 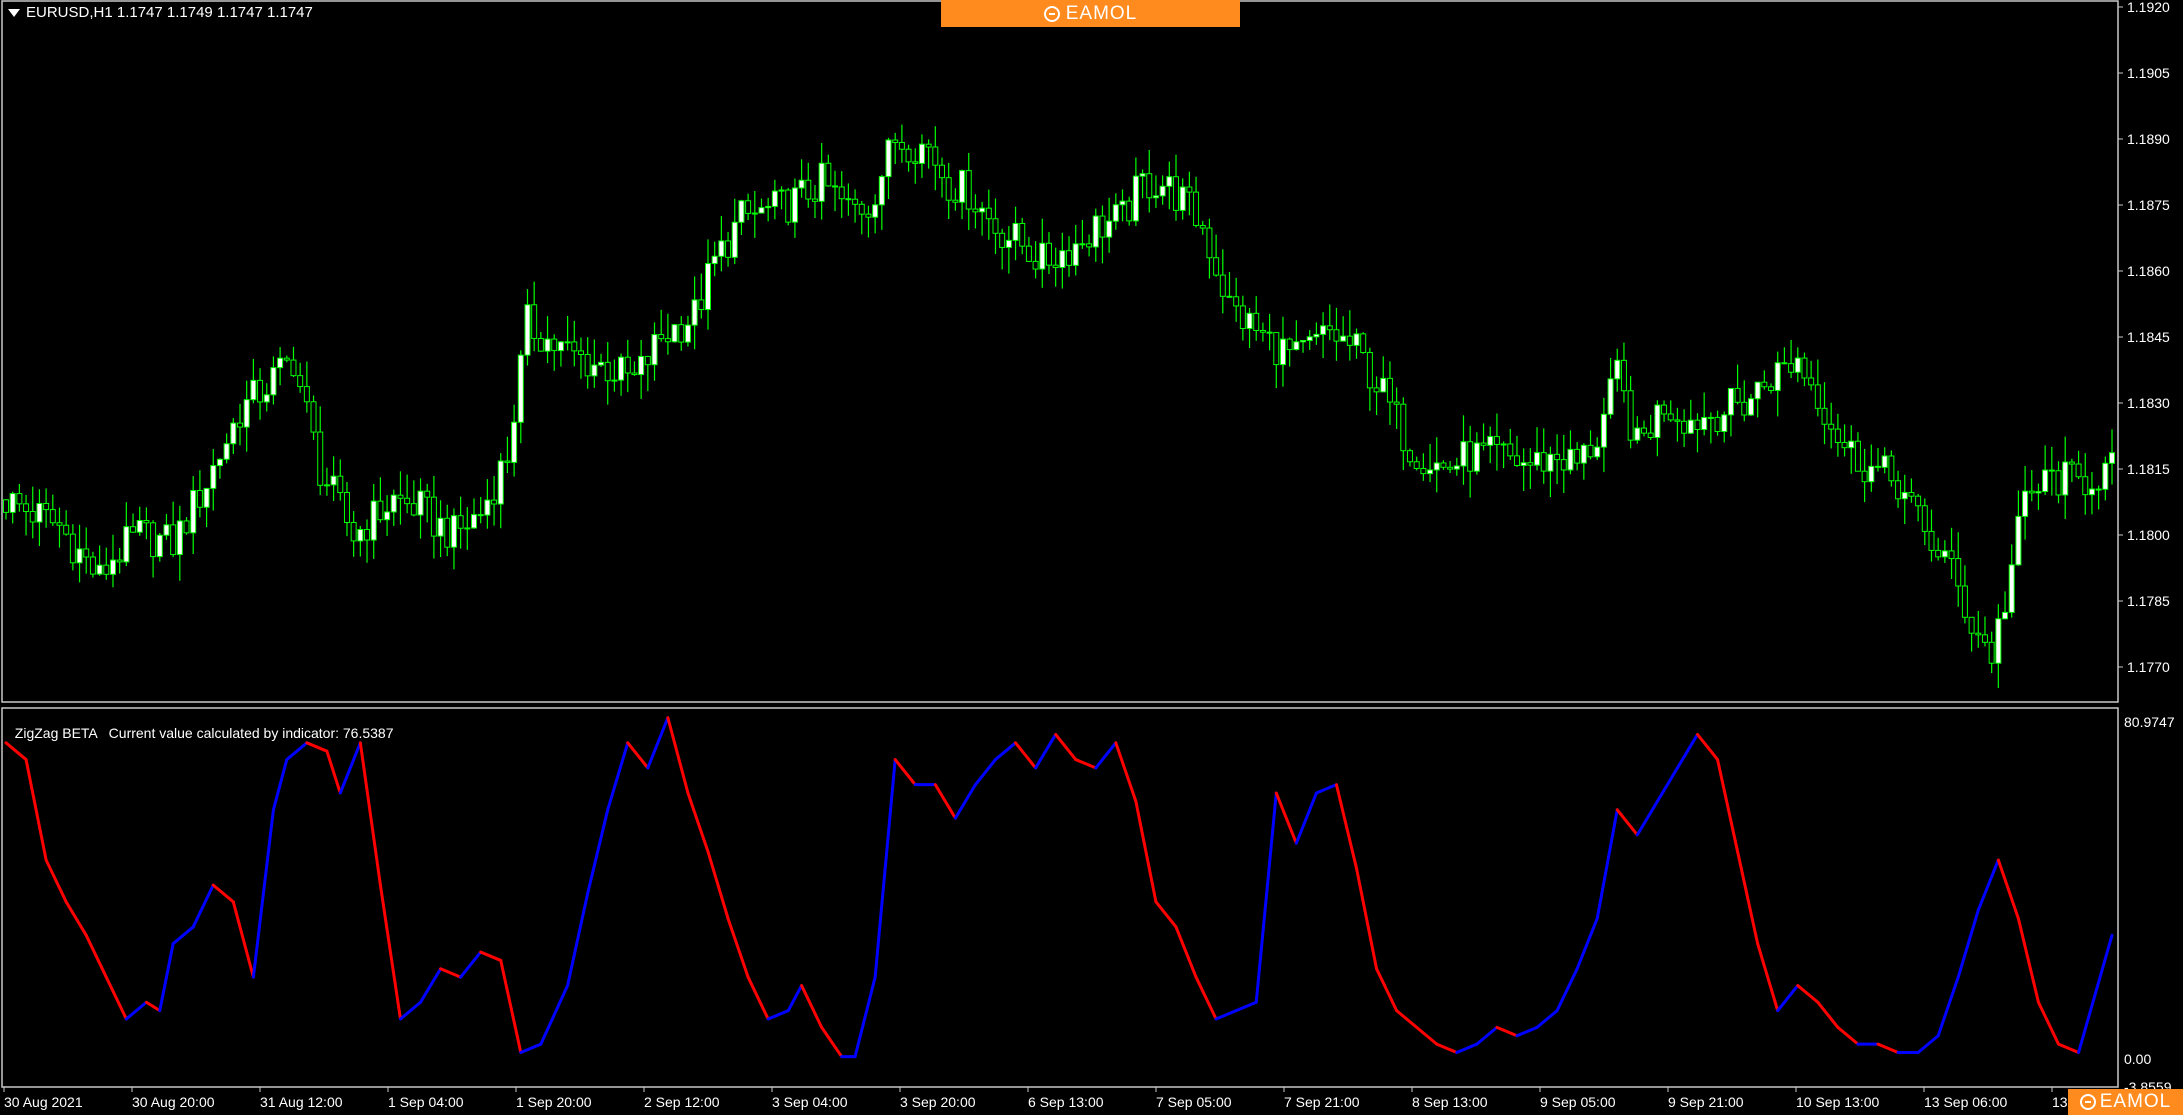 I want to click on brand-banner: EAMOL, so click(x=1090, y=13).